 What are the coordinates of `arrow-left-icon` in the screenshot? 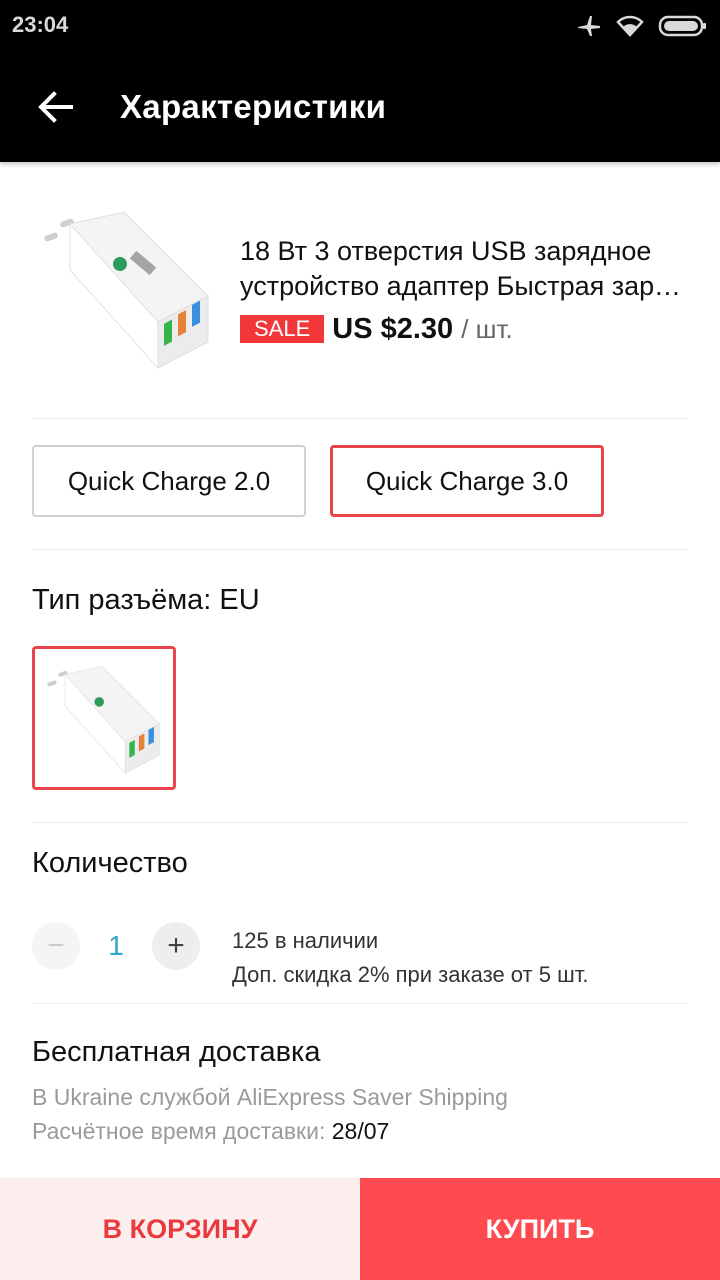 It's located at (55, 107).